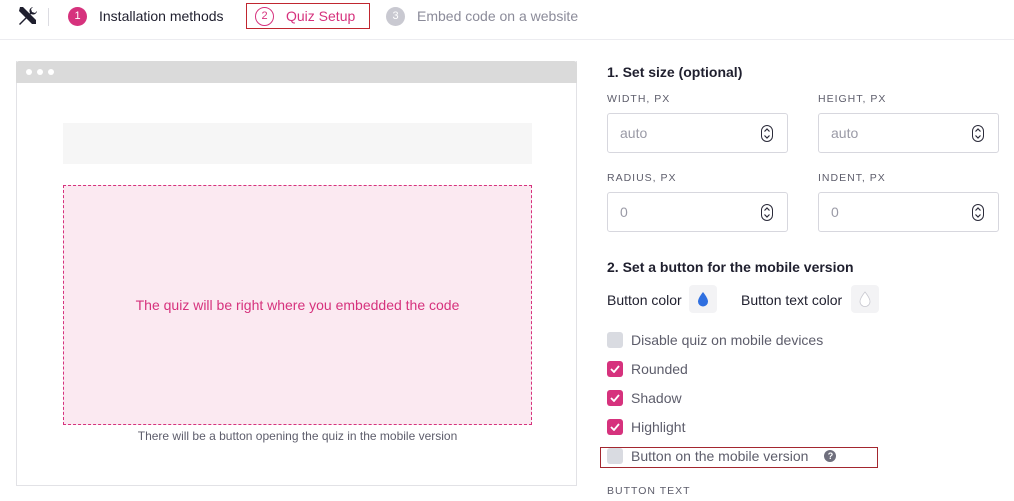  Describe the element at coordinates (321, 16) in the screenshot. I see `step-label: Quiz Setup` at that location.